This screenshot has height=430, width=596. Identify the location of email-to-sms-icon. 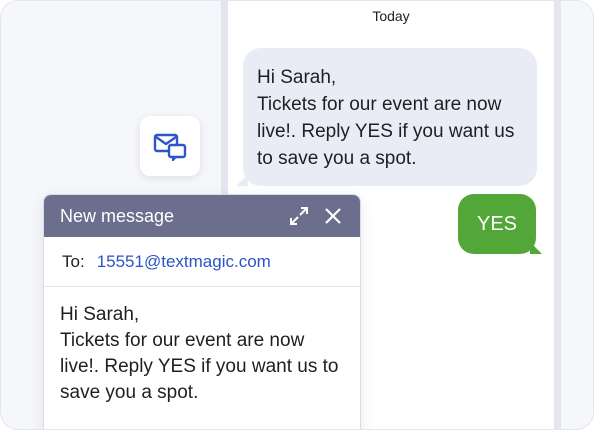
(170, 147).